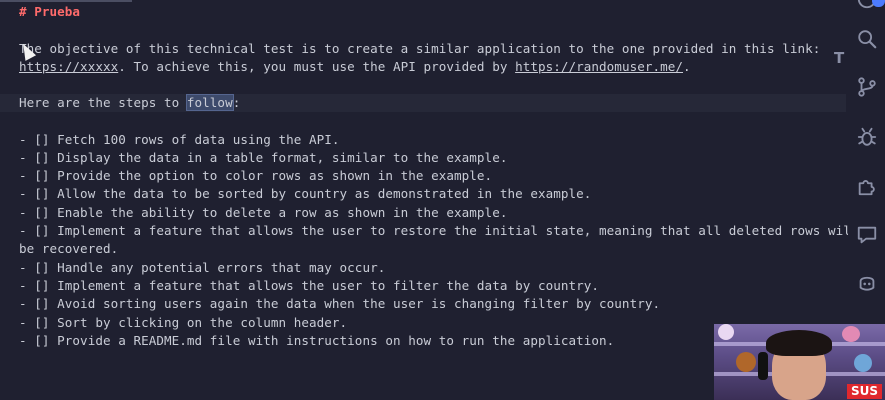 The image size is (885, 400). I want to click on tab-indicator, so click(66, 1).